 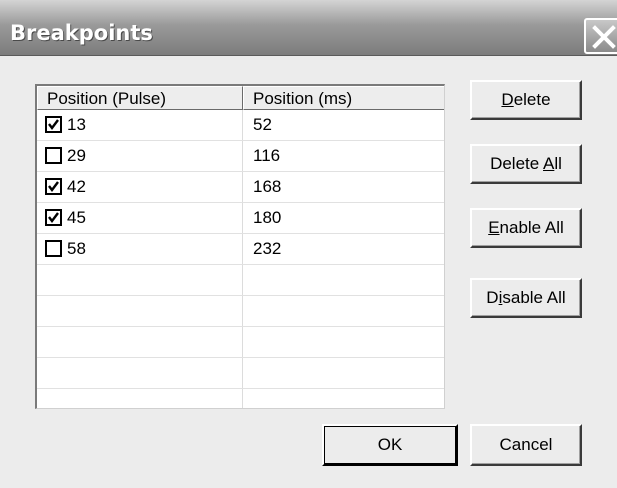 I want to click on table-row: 42 168, so click(x=240, y=187).